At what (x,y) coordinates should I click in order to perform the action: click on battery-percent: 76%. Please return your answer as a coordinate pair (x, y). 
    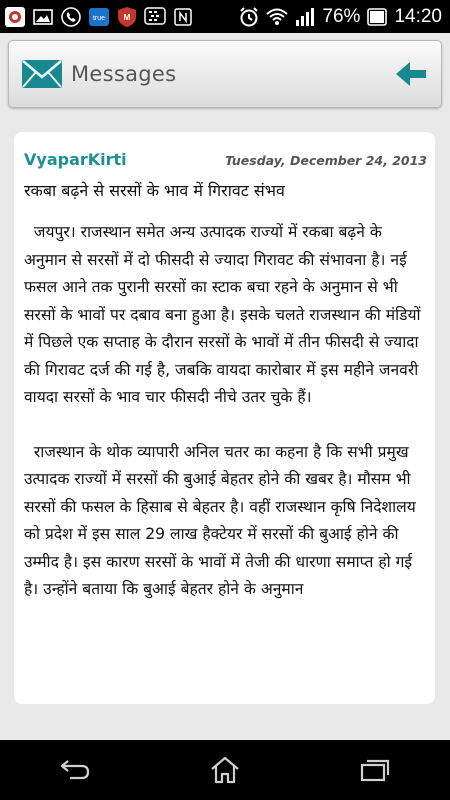
    Looking at the image, I should click on (341, 16).